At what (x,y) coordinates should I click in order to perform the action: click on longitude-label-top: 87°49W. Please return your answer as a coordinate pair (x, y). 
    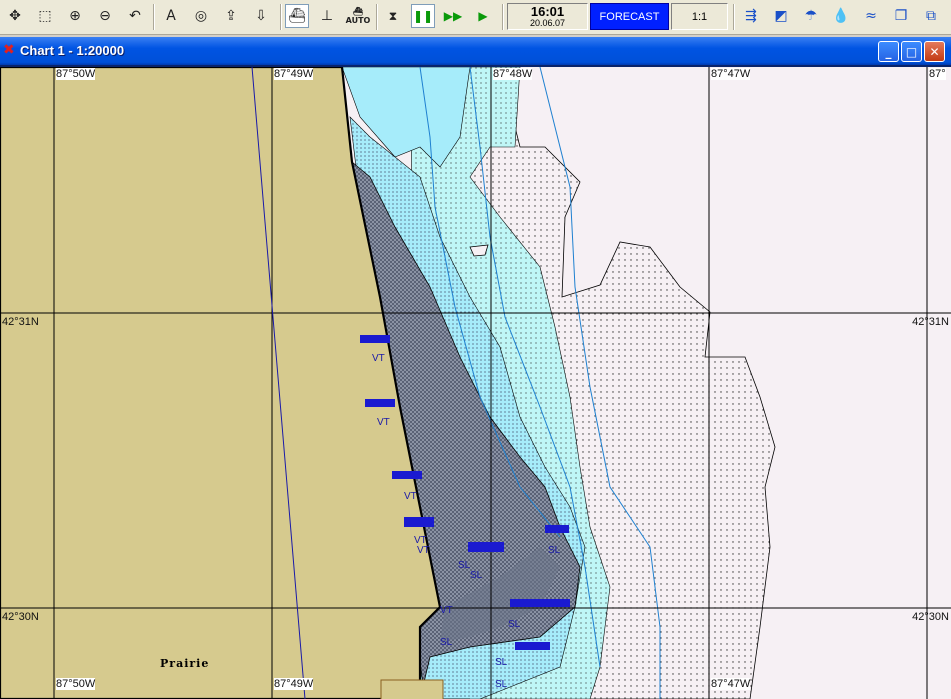
    Looking at the image, I should click on (294, 74).